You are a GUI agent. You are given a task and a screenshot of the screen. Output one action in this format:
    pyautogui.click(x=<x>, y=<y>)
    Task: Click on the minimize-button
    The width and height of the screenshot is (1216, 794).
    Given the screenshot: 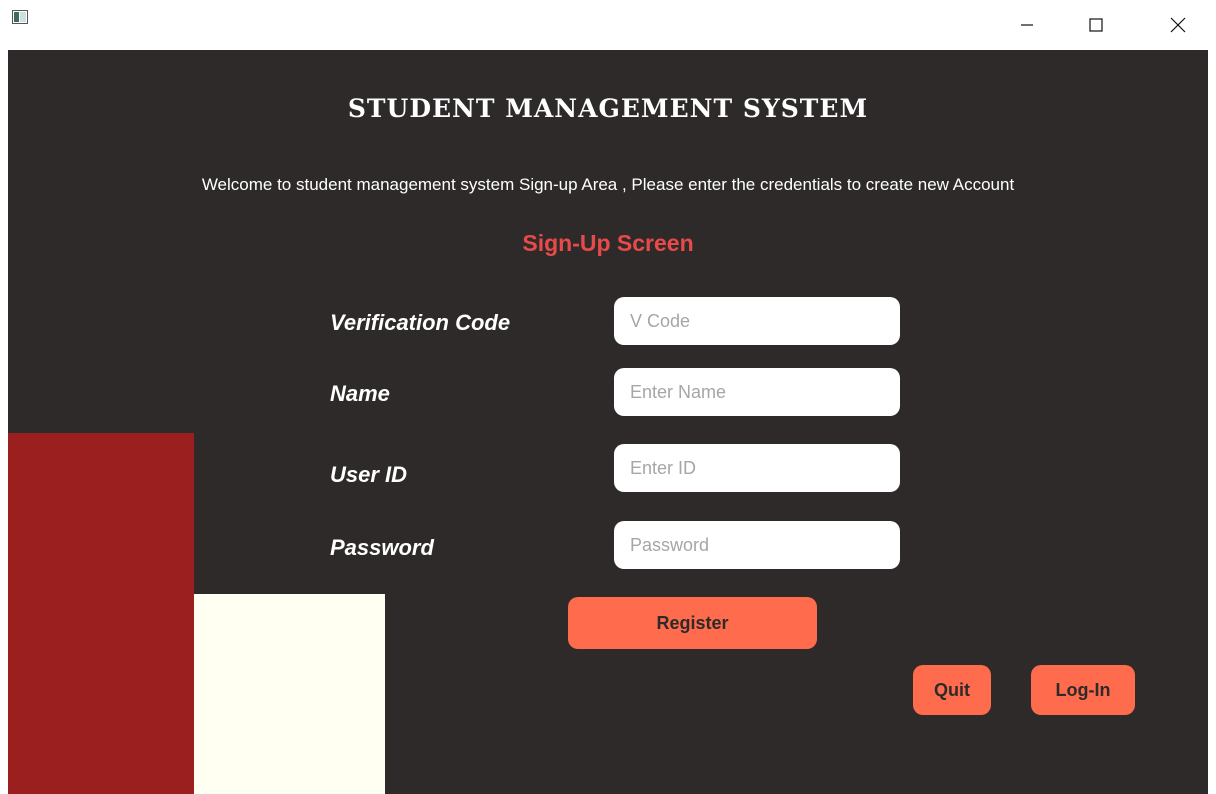 What is the action you would take?
    pyautogui.click(x=1027, y=25)
    